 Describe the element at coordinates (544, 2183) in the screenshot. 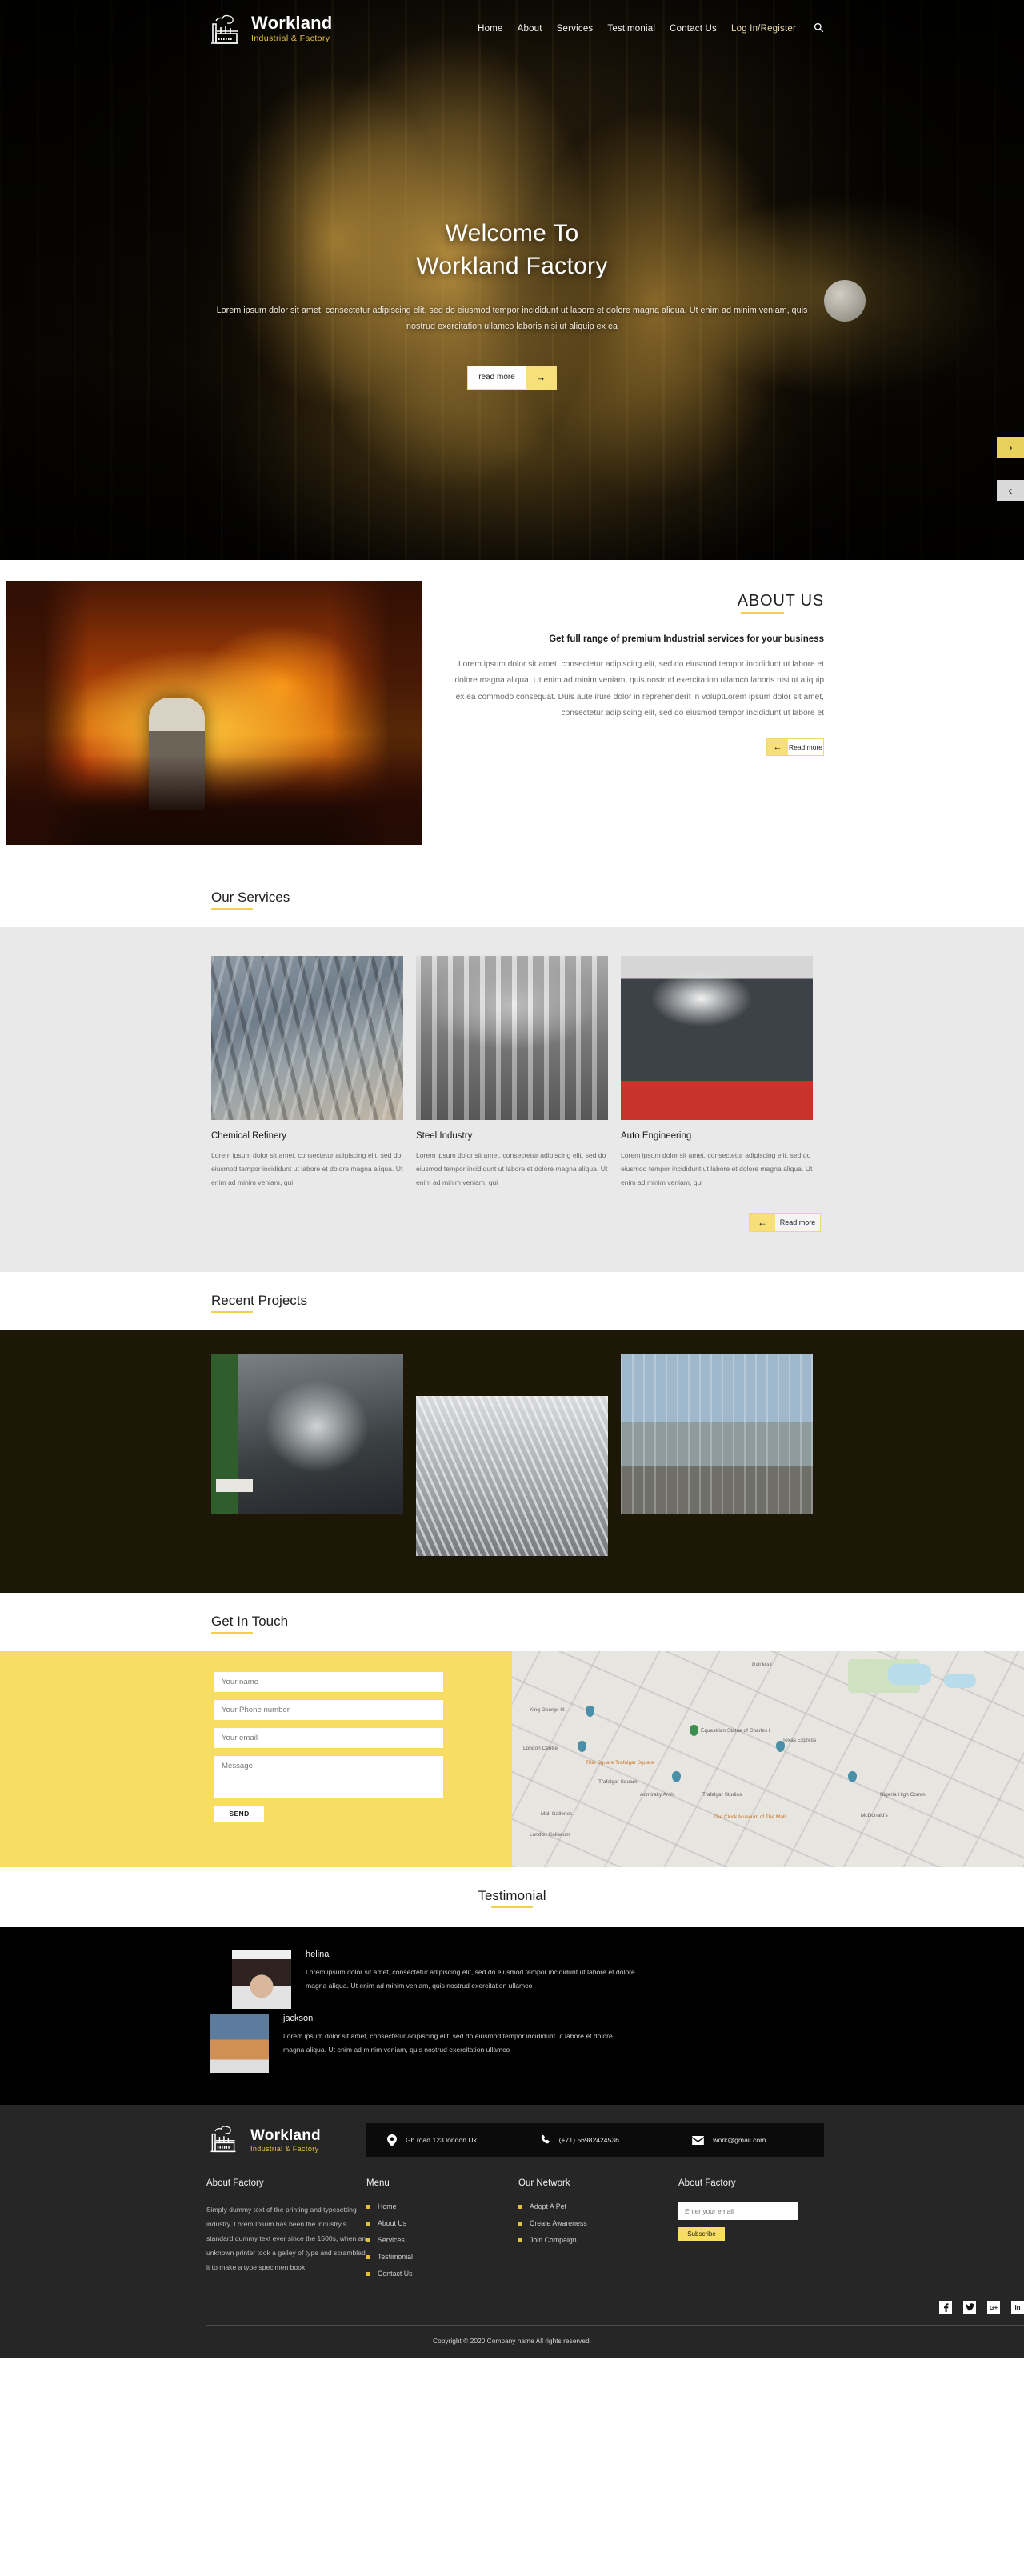

I see `footer-network-title: Our Network` at that location.